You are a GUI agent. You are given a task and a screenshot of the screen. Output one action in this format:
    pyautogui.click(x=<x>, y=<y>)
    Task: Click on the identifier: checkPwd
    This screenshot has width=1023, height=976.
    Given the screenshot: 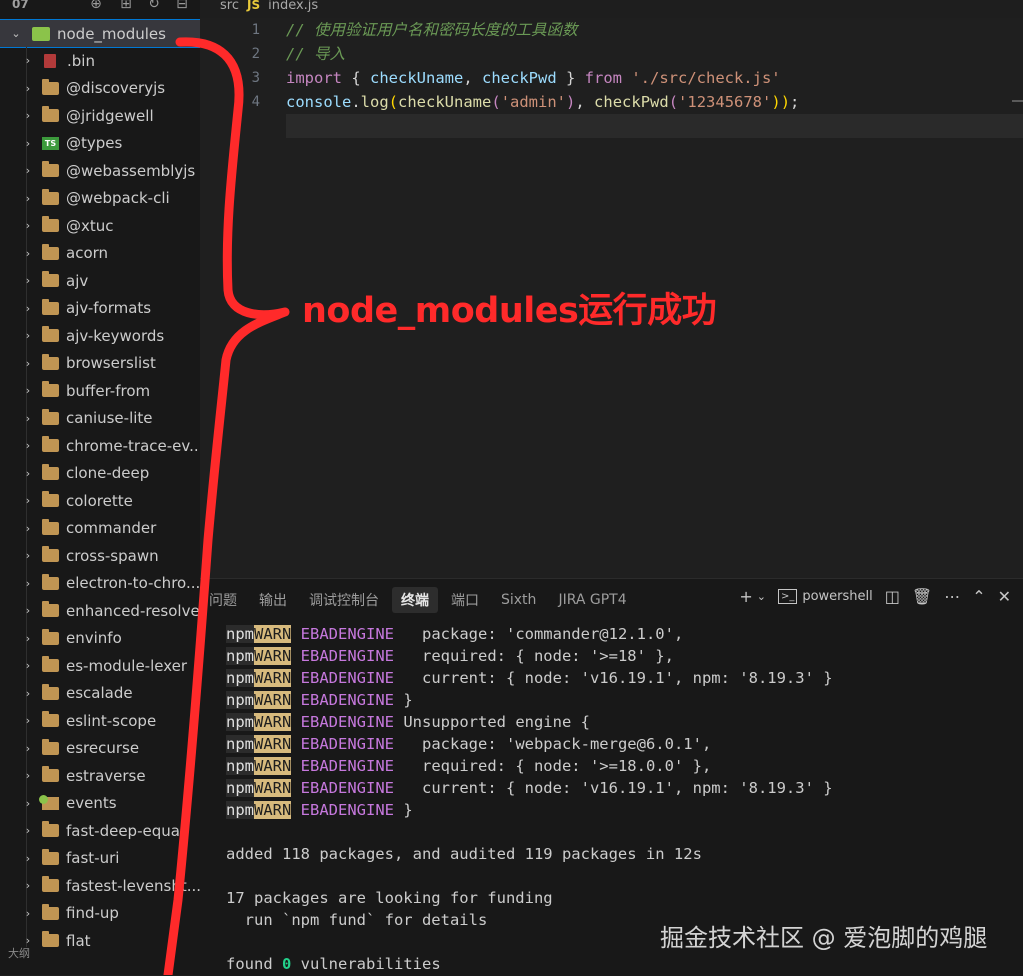 What is the action you would take?
    pyautogui.click(x=519, y=78)
    